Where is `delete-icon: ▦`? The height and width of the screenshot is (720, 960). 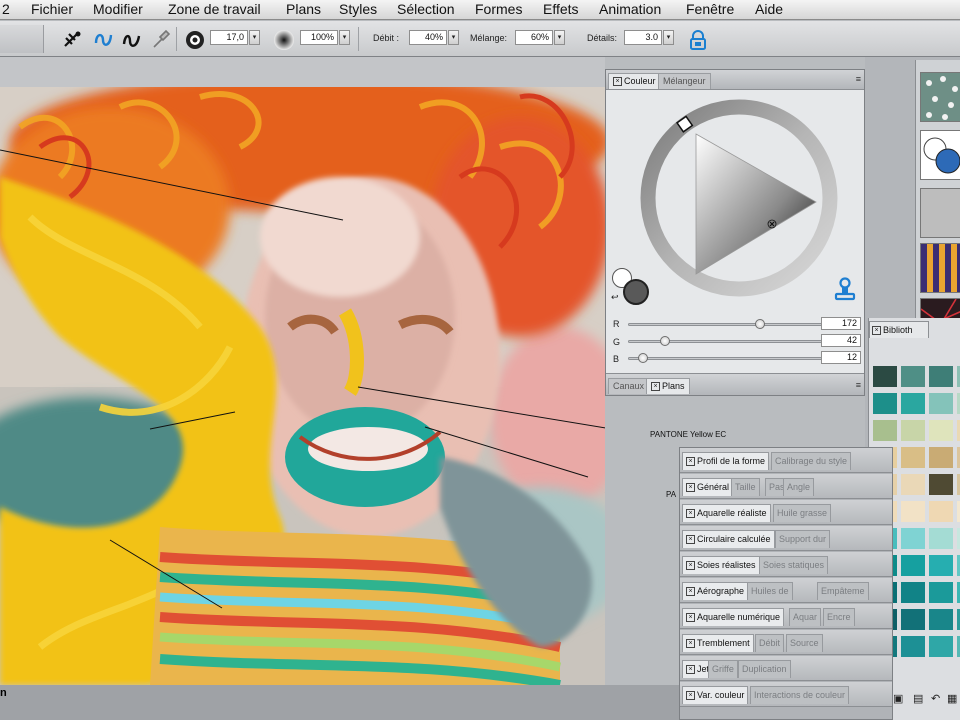 delete-icon: ▦ is located at coordinates (953, 699).